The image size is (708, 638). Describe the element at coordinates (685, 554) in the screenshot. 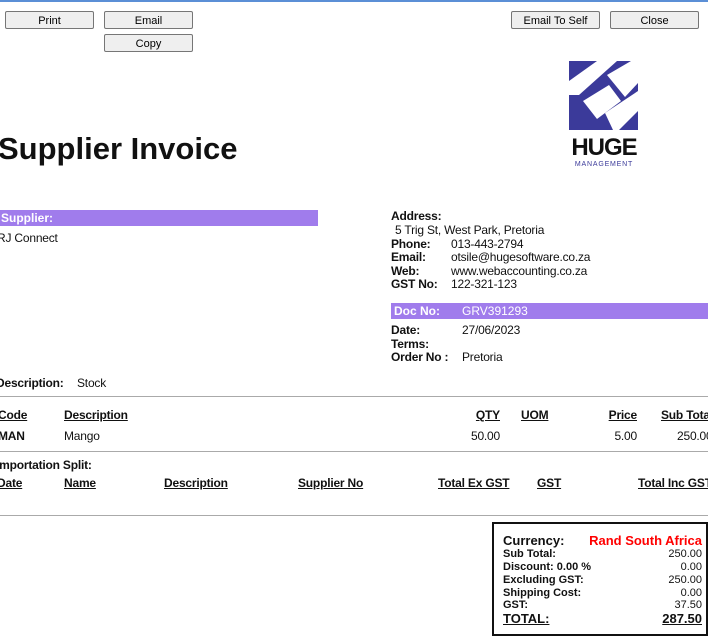

I see `subtotal-value: 250.00` at that location.